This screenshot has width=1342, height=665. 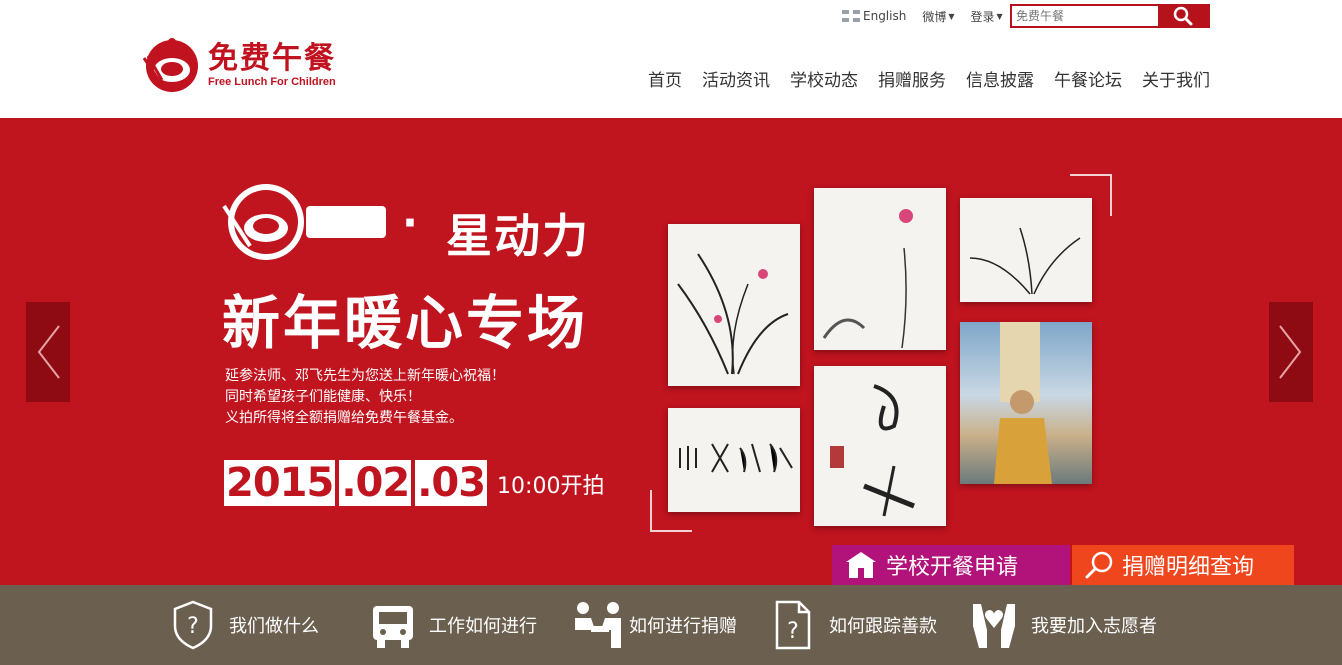 What do you see at coordinates (665, 78) in the screenshot?
I see `nav-home: 首页` at bounding box center [665, 78].